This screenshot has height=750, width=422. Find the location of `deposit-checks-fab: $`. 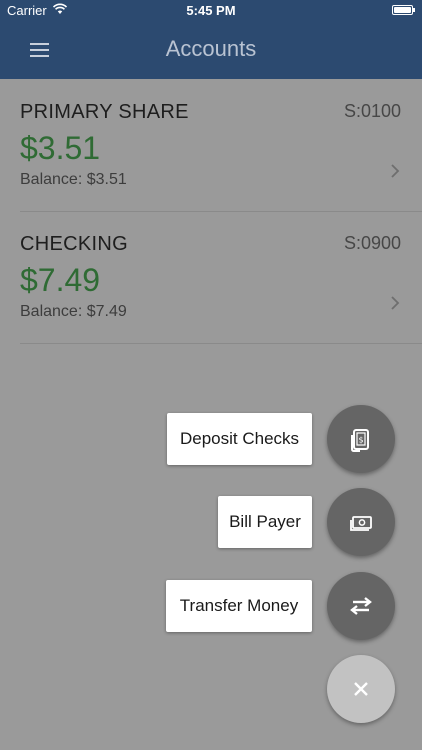

deposit-checks-fab: $ is located at coordinates (361, 439).